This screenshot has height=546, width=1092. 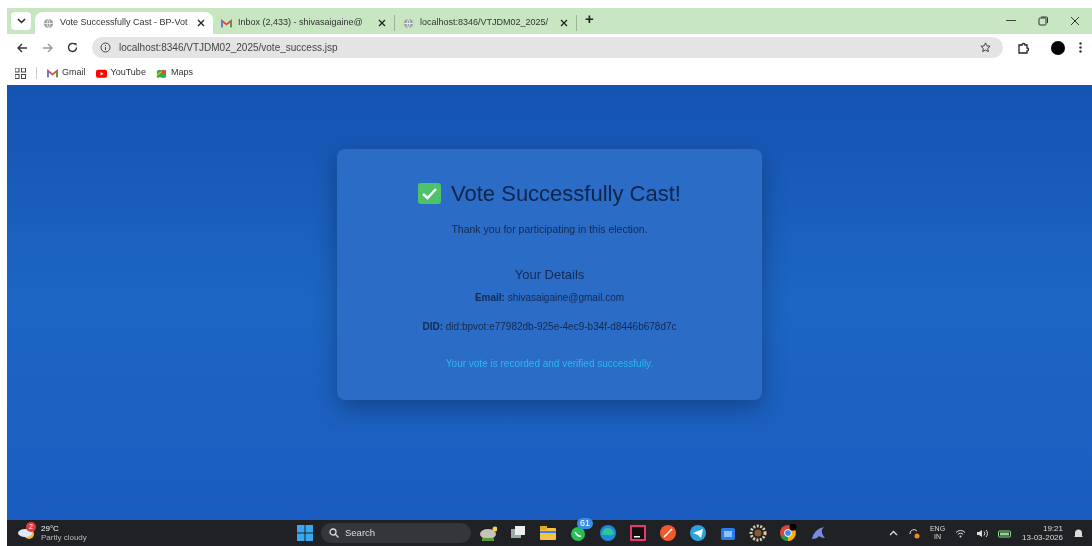 I want to click on minimize-icon, so click(x=1011, y=21).